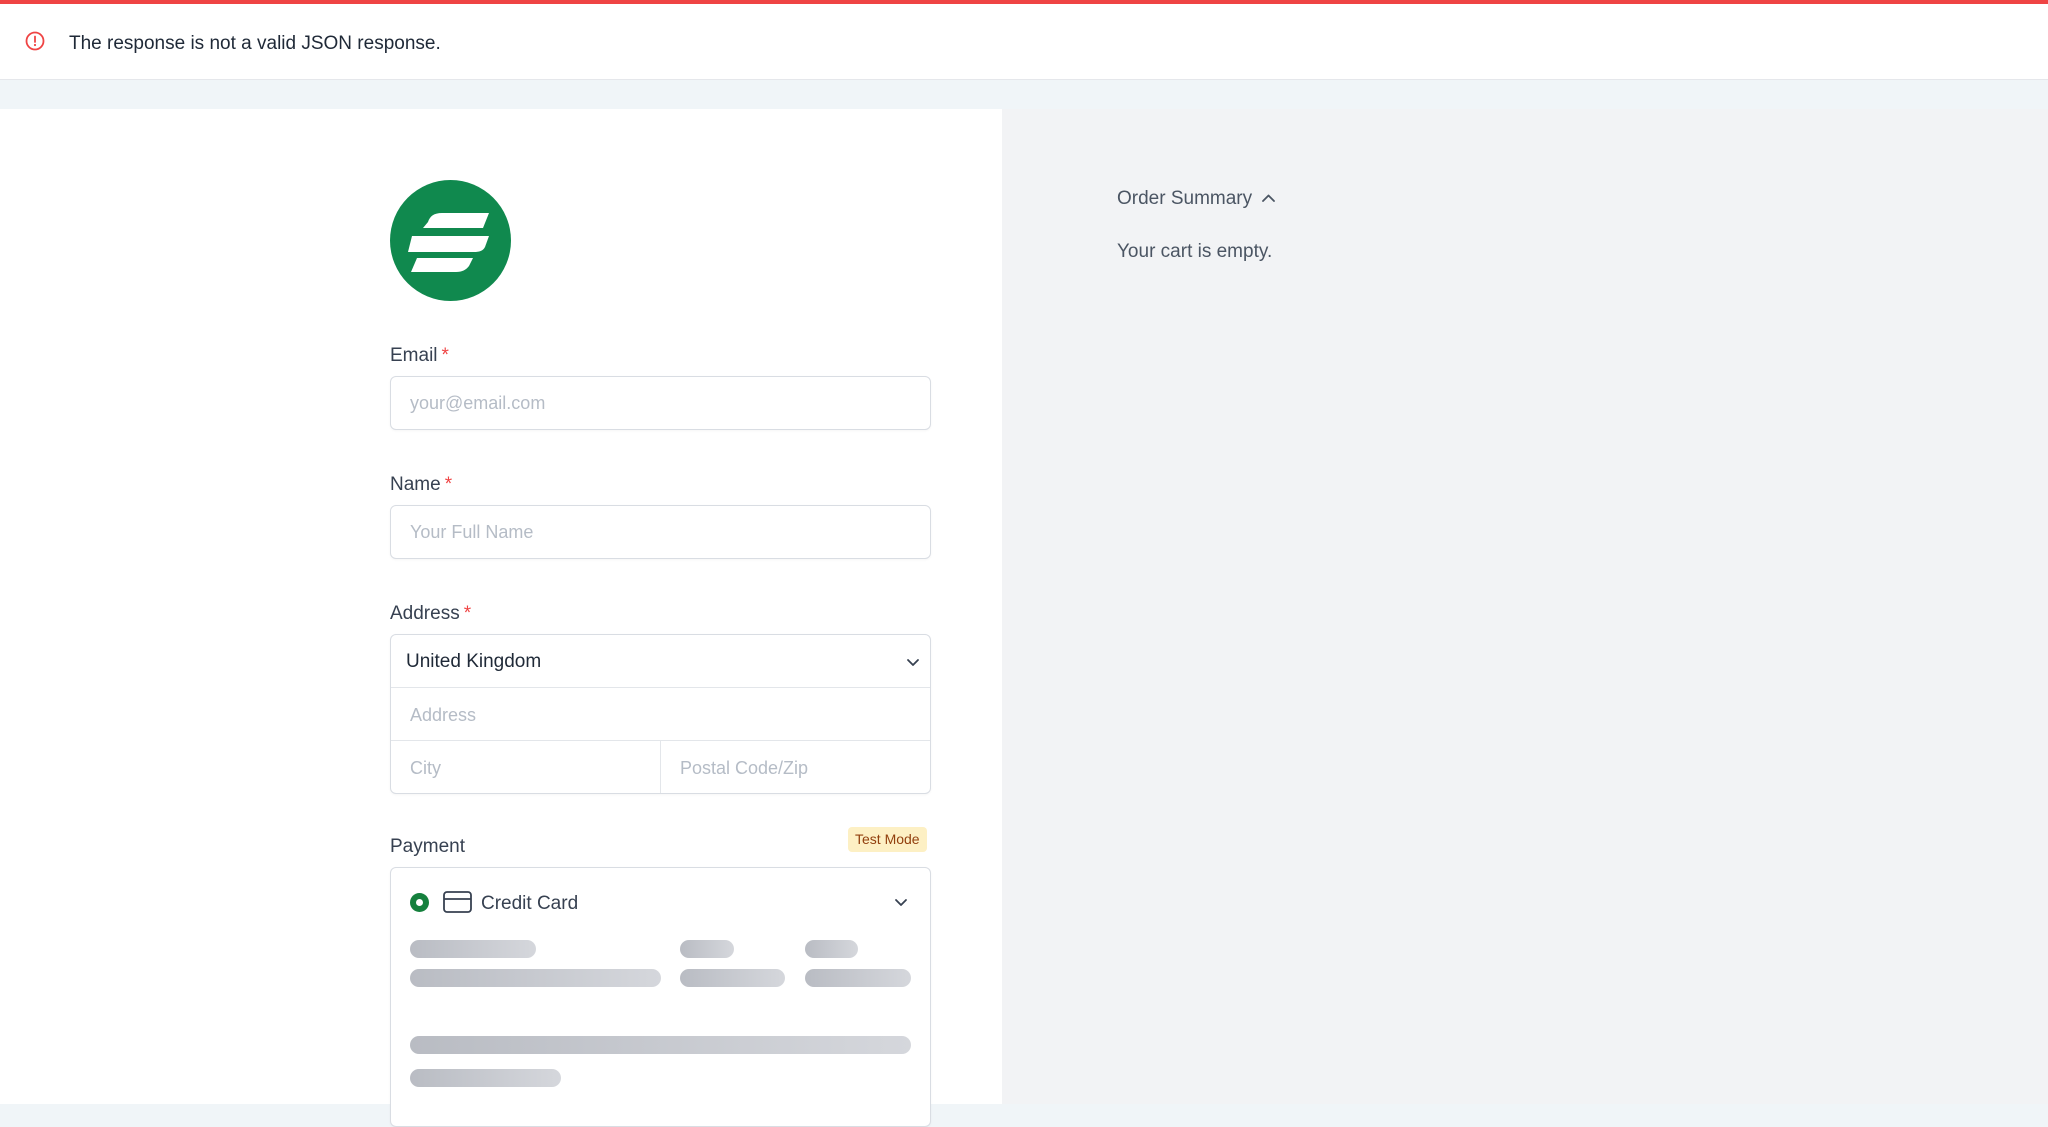  I want to click on test-mode-badge: Test Mode, so click(887, 839).